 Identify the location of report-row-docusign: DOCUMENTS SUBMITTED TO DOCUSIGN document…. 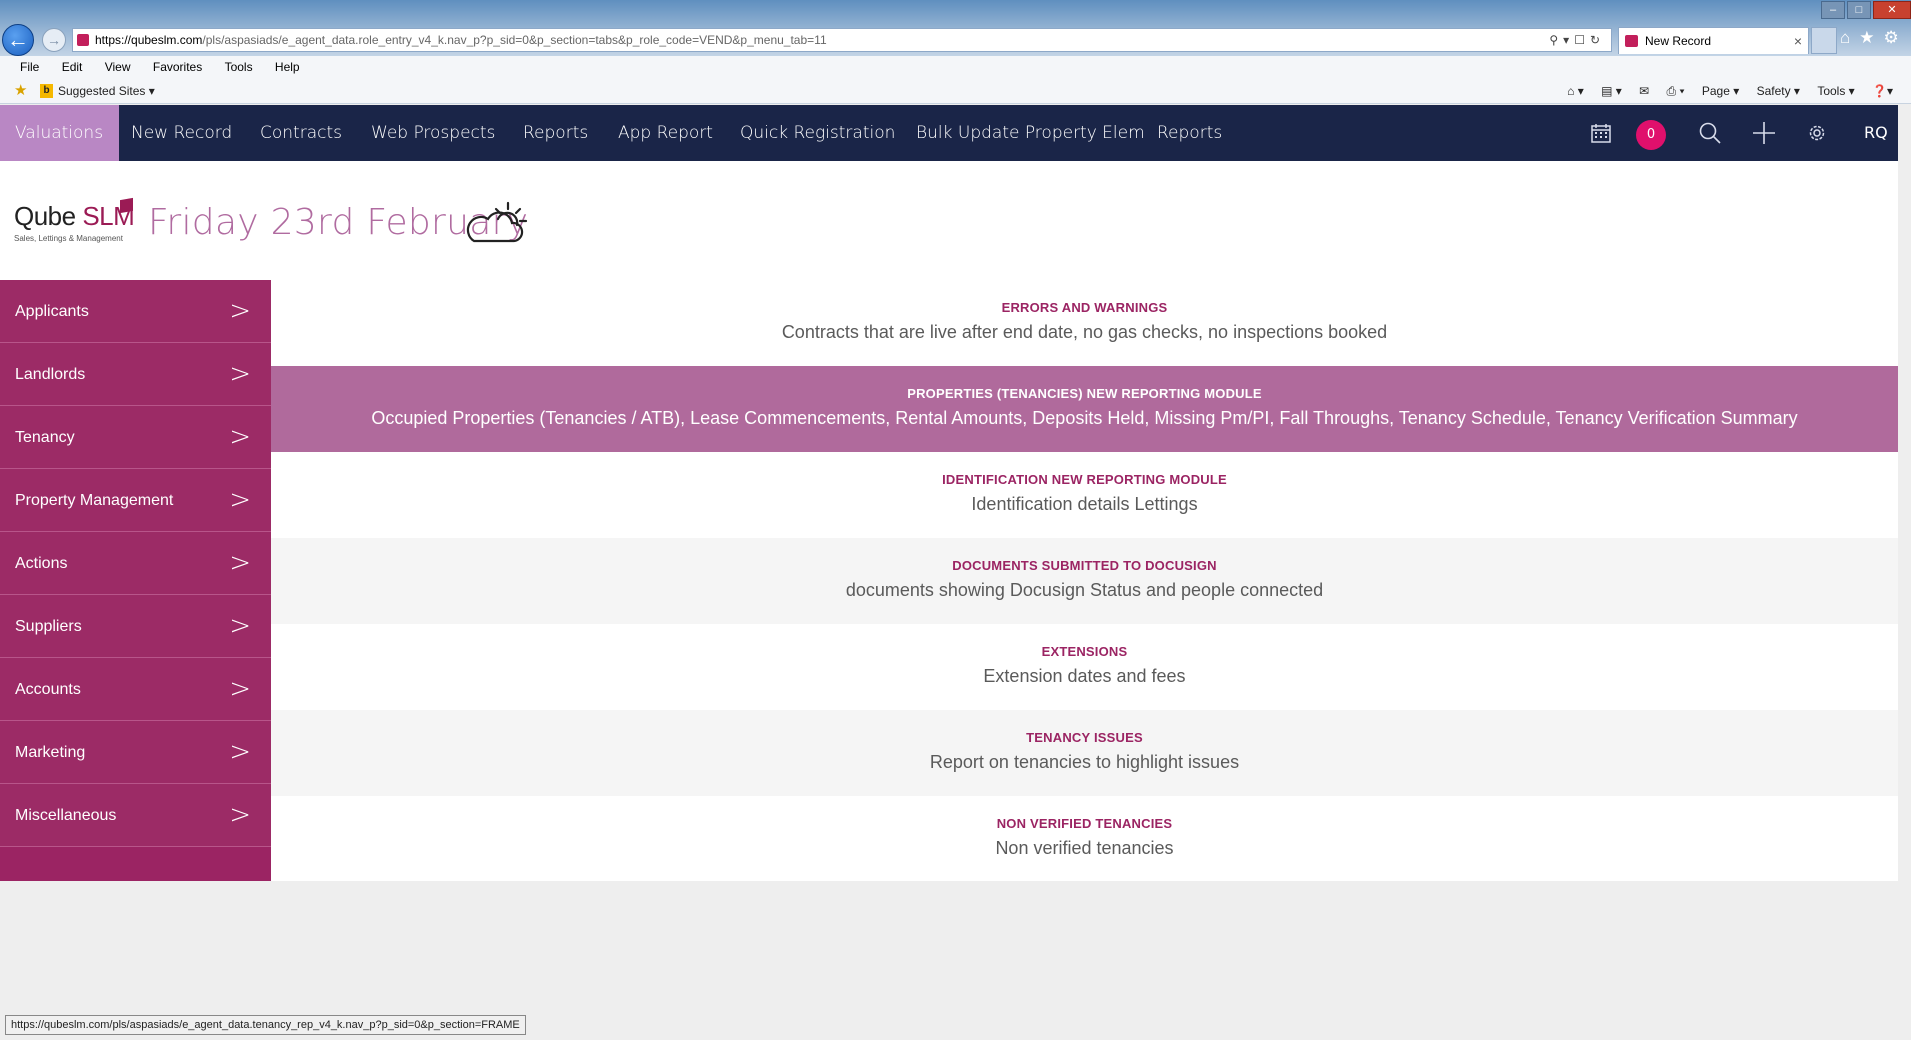
(1084, 581).